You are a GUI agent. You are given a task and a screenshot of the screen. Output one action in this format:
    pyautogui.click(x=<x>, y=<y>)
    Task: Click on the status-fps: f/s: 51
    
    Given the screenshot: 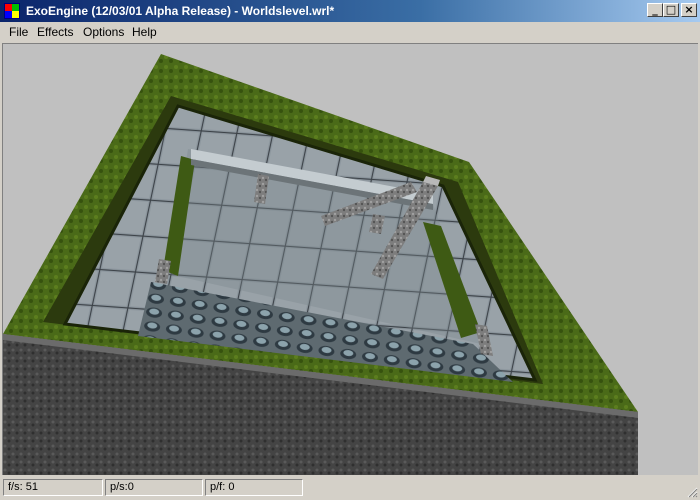 What is the action you would take?
    pyautogui.click(x=53, y=487)
    